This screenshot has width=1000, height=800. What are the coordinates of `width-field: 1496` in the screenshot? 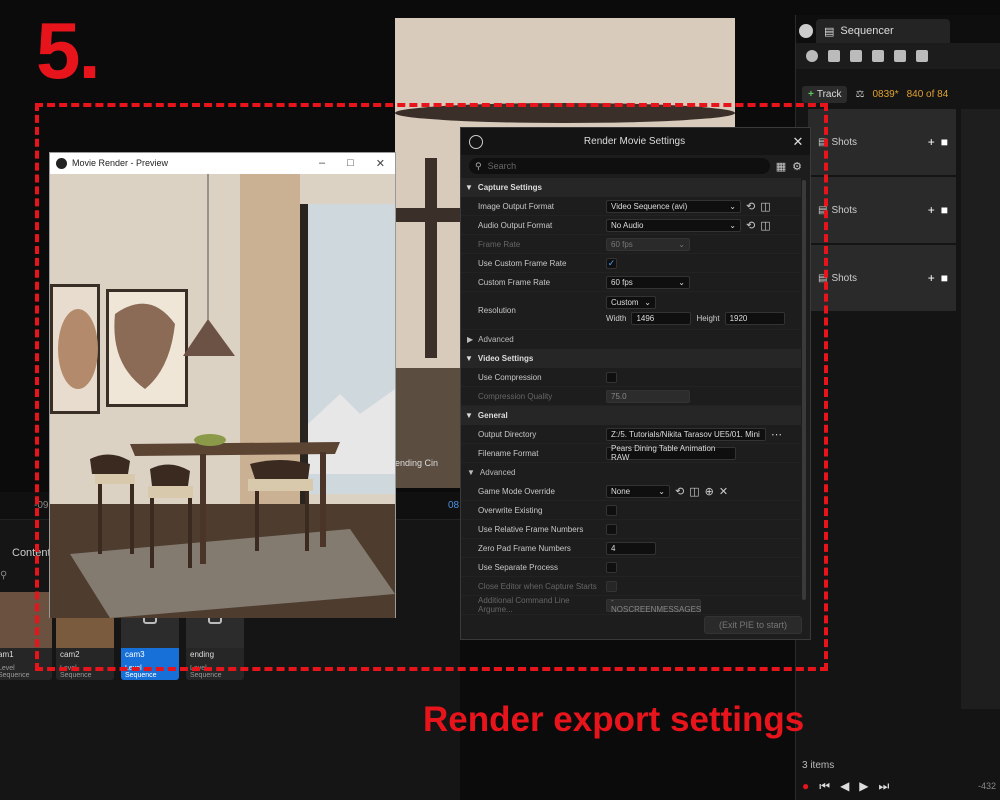 It's located at (661, 318).